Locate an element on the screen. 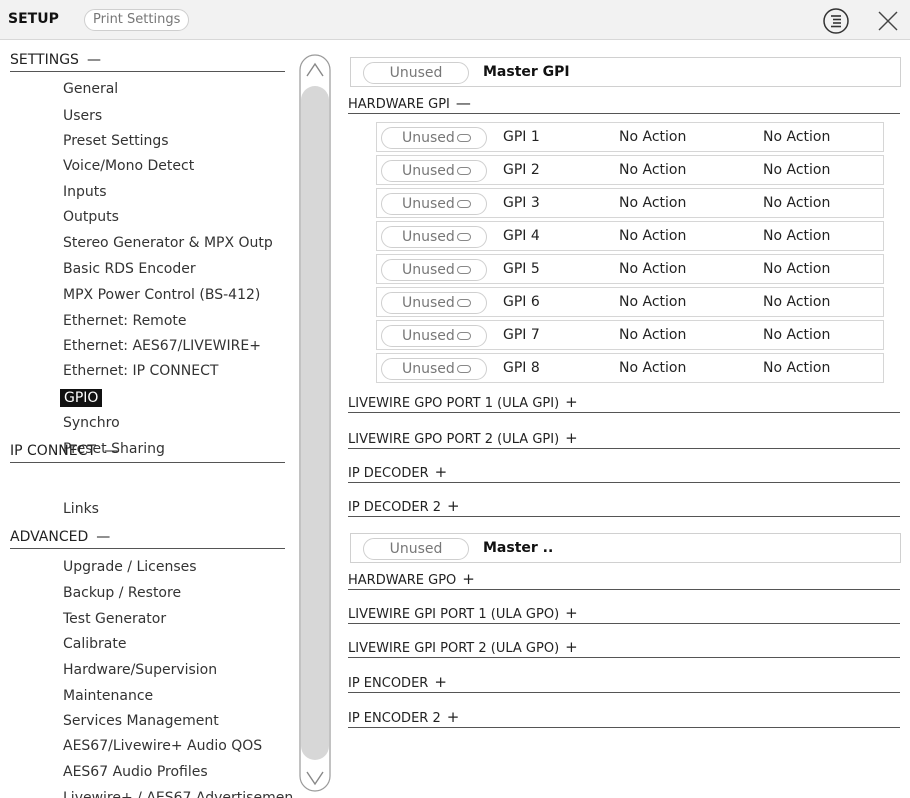  master-gpi-row: Unused Master GPI is located at coordinates (625, 72).